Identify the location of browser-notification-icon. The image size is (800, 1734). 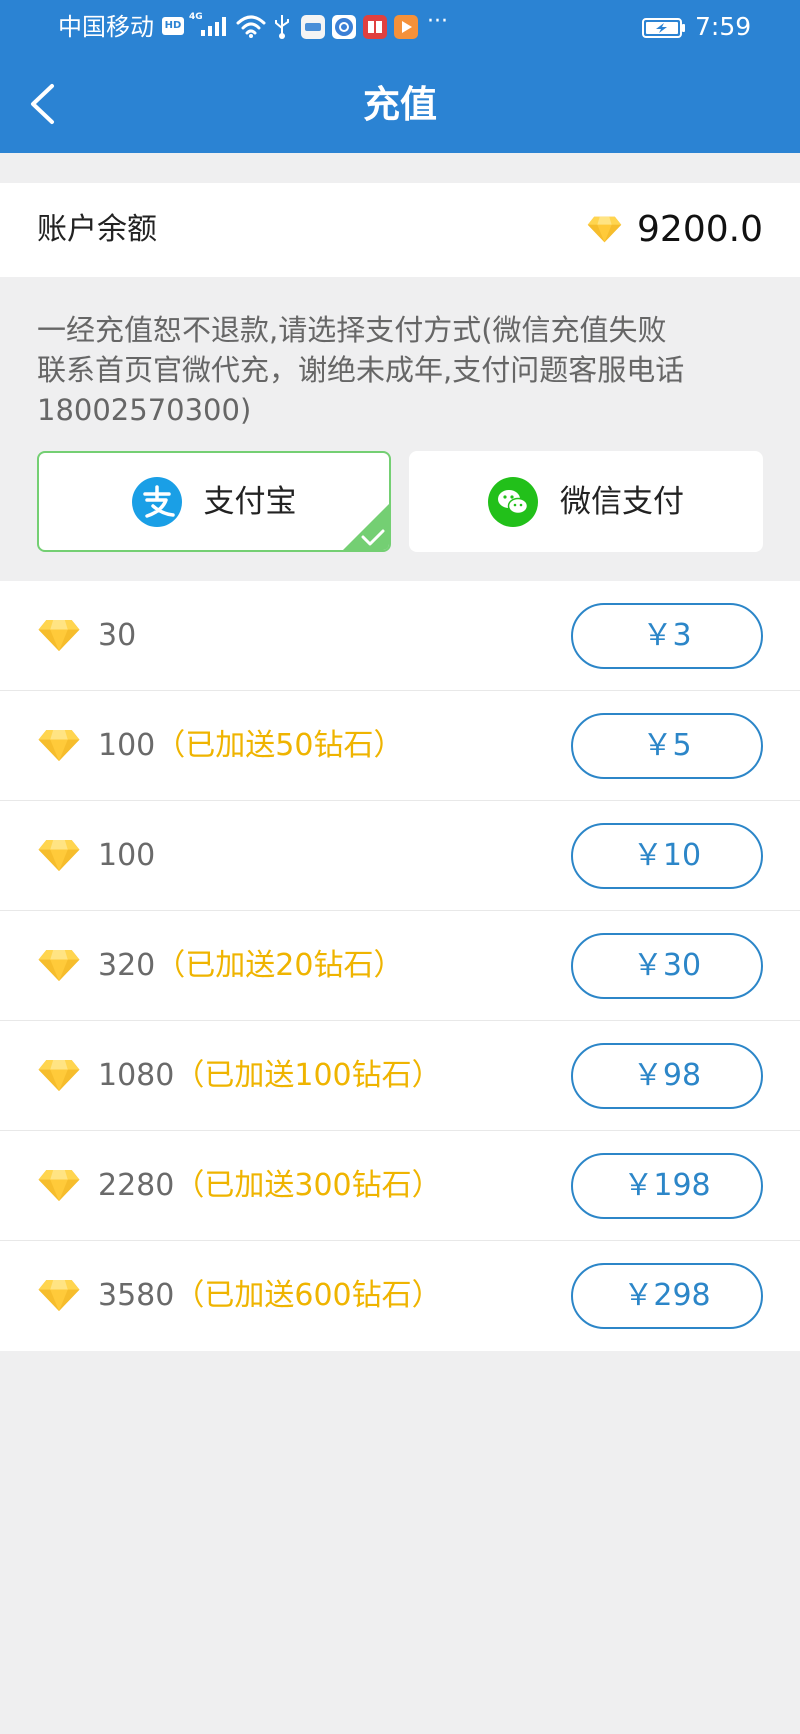
(344, 27).